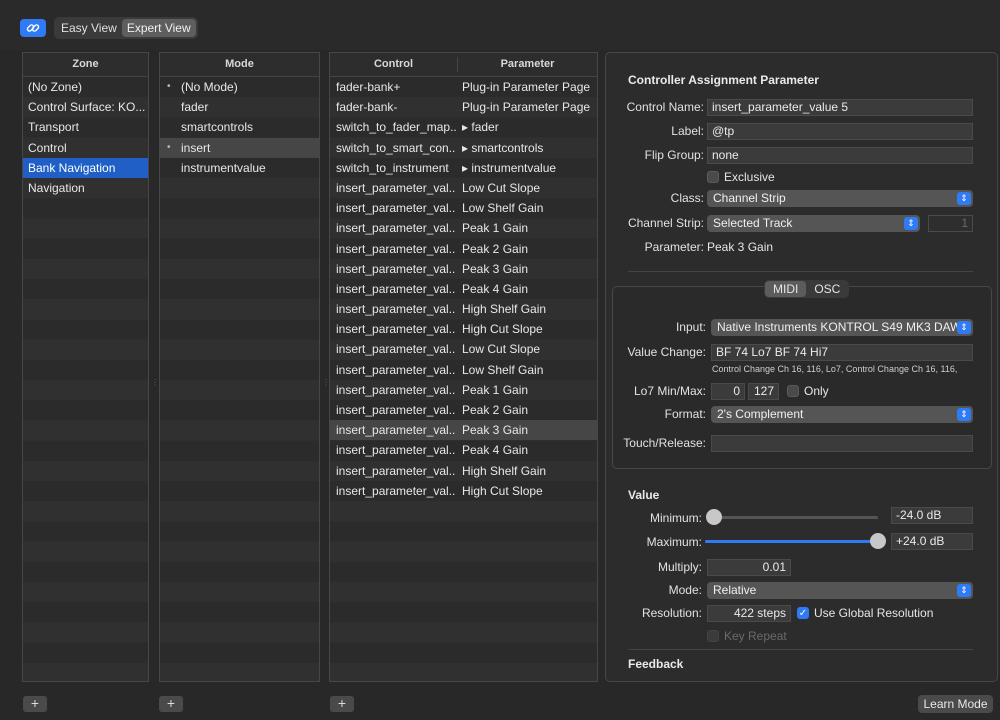  I want to click on mode-list-item: • (No Mode), so click(239, 87).